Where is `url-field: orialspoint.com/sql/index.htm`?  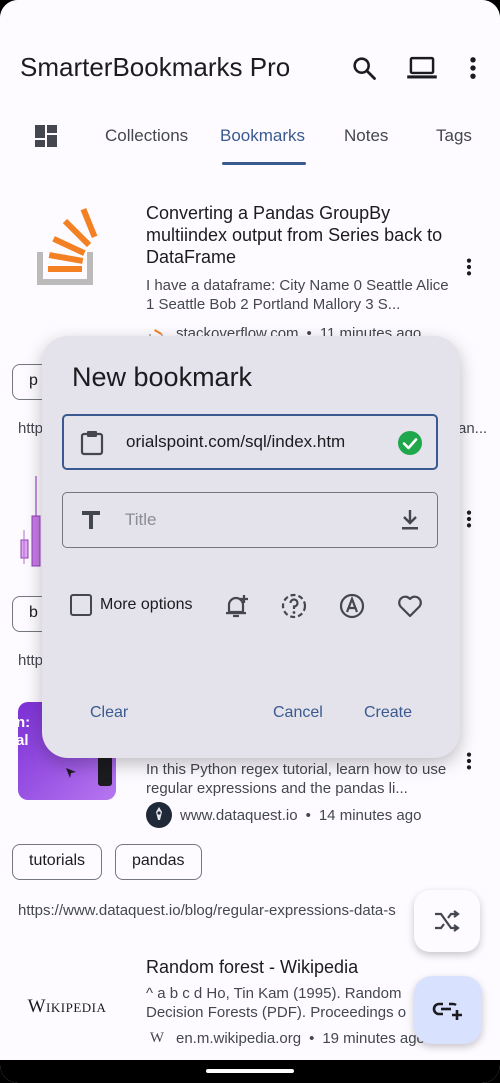
url-field: orialspoint.com/sql/index.htm is located at coordinates (250, 442).